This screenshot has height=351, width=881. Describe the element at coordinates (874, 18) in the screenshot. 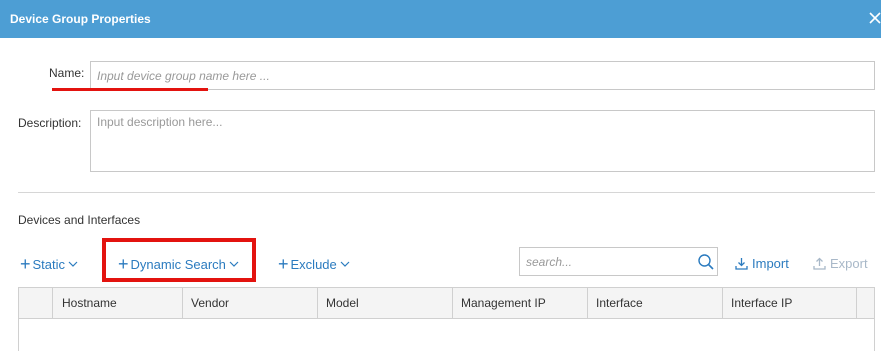

I see `close-icon` at that location.